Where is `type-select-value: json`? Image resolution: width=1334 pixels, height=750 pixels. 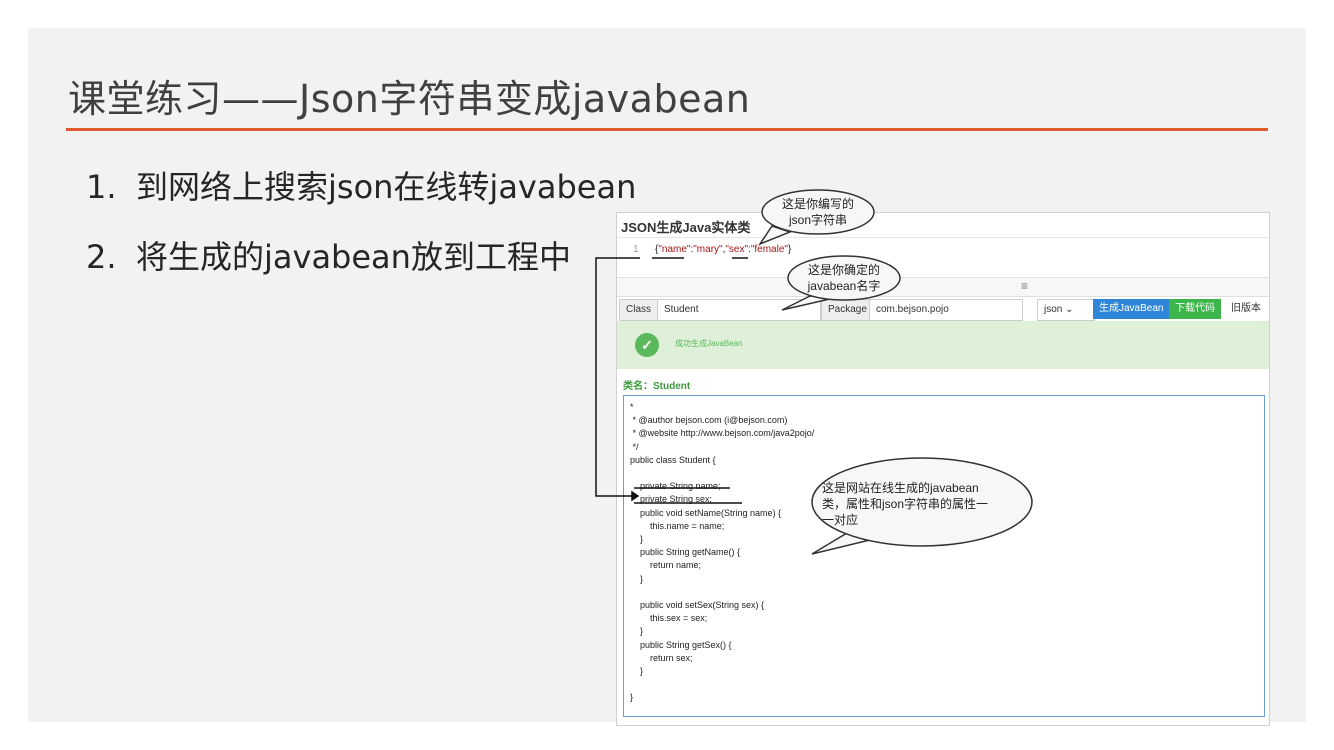
type-select-value: json is located at coordinates (1053, 309).